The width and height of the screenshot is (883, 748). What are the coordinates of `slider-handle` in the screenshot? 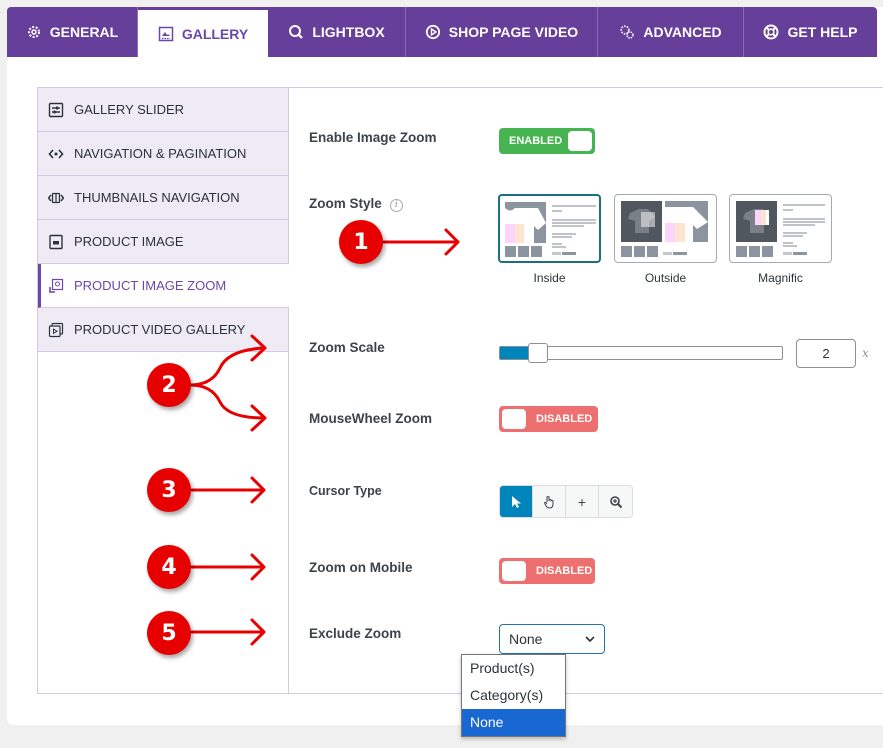 It's located at (538, 353).